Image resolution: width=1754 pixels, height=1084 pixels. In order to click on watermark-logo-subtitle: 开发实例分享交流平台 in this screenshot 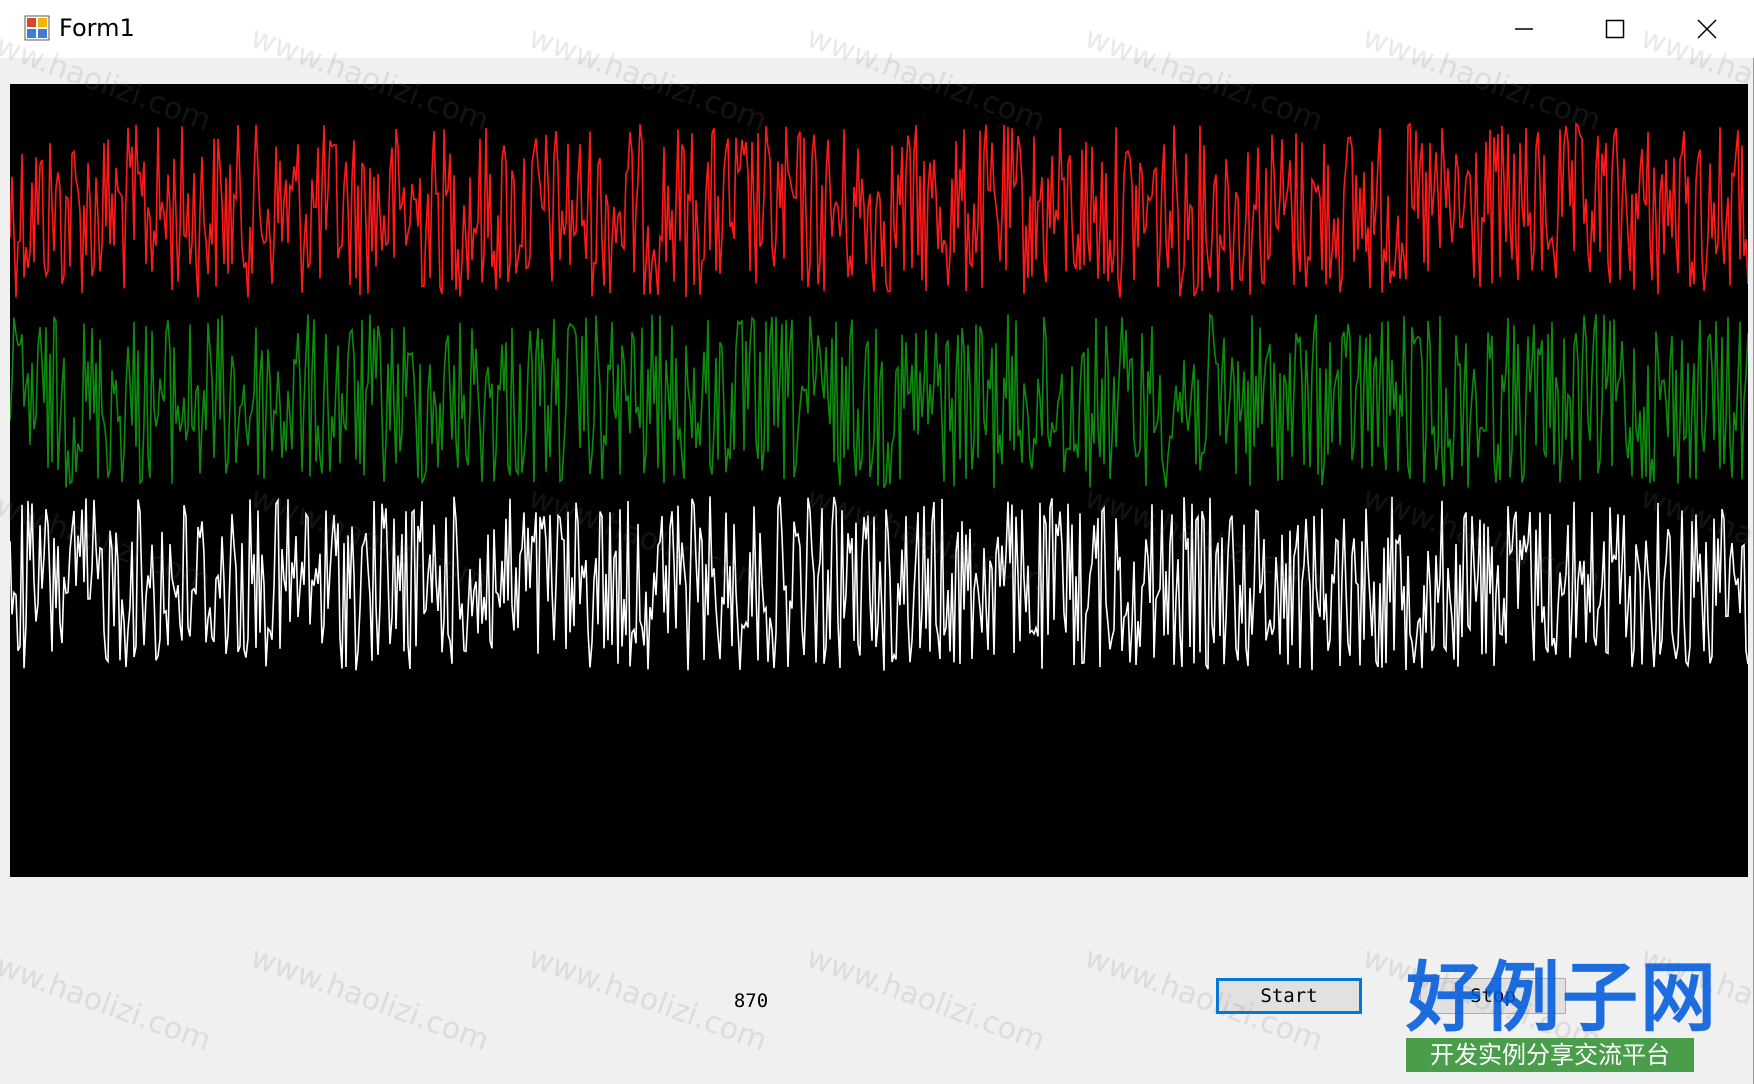, I will do `click(1550, 1055)`.